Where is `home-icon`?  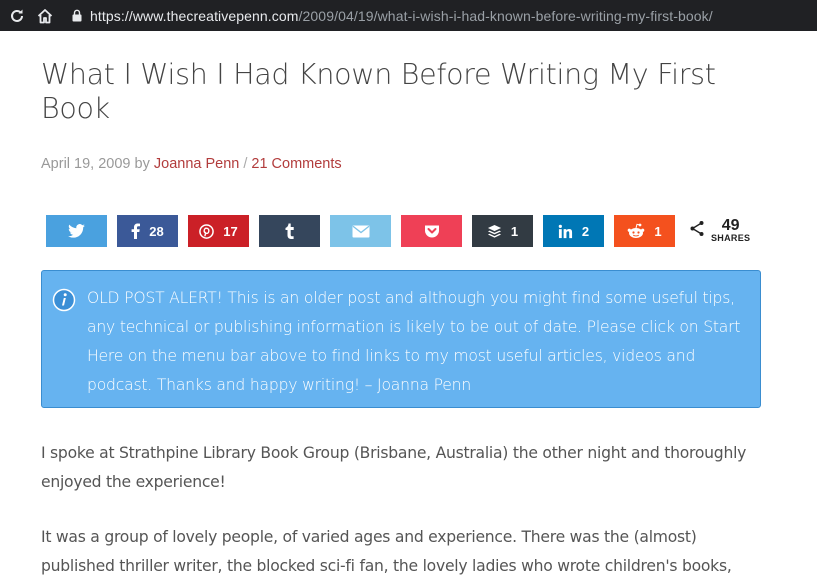
home-icon is located at coordinates (45, 16).